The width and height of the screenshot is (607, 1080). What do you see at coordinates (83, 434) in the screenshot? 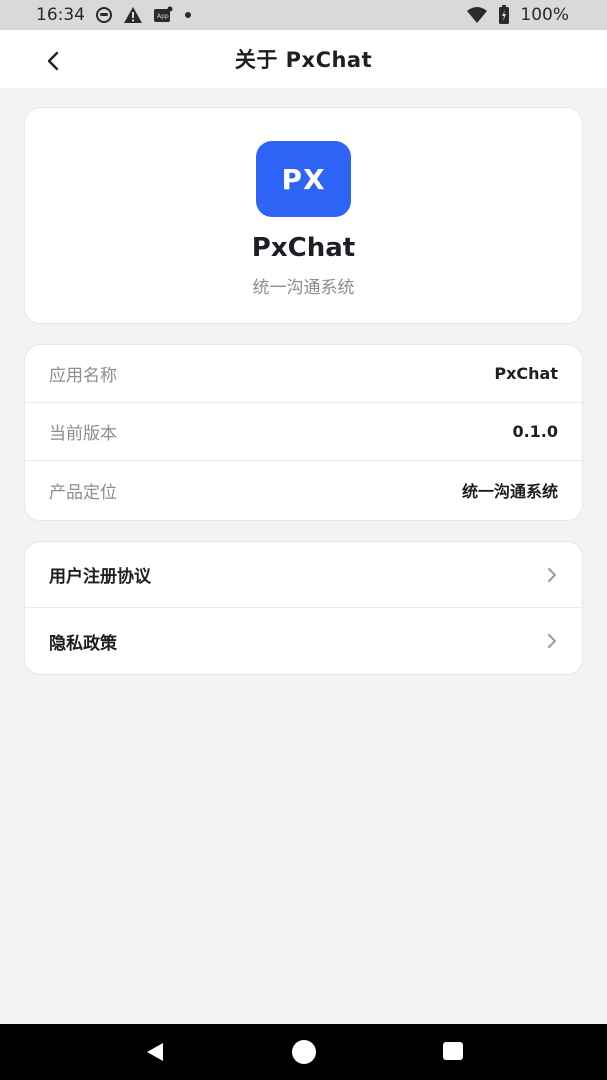
I see `info-label: 当前版本` at bounding box center [83, 434].